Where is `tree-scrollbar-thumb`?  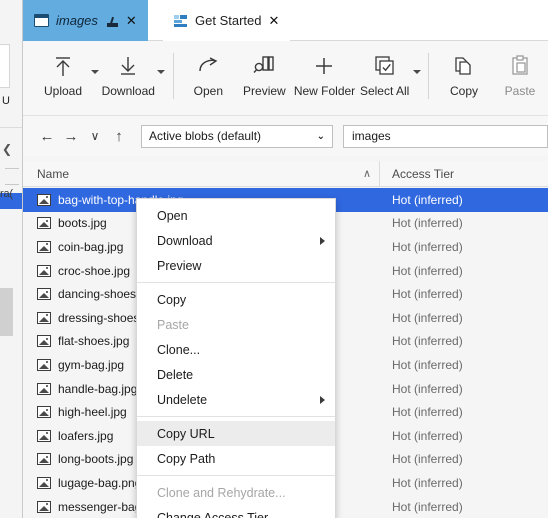
tree-scrollbar-thumb is located at coordinates (6, 312).